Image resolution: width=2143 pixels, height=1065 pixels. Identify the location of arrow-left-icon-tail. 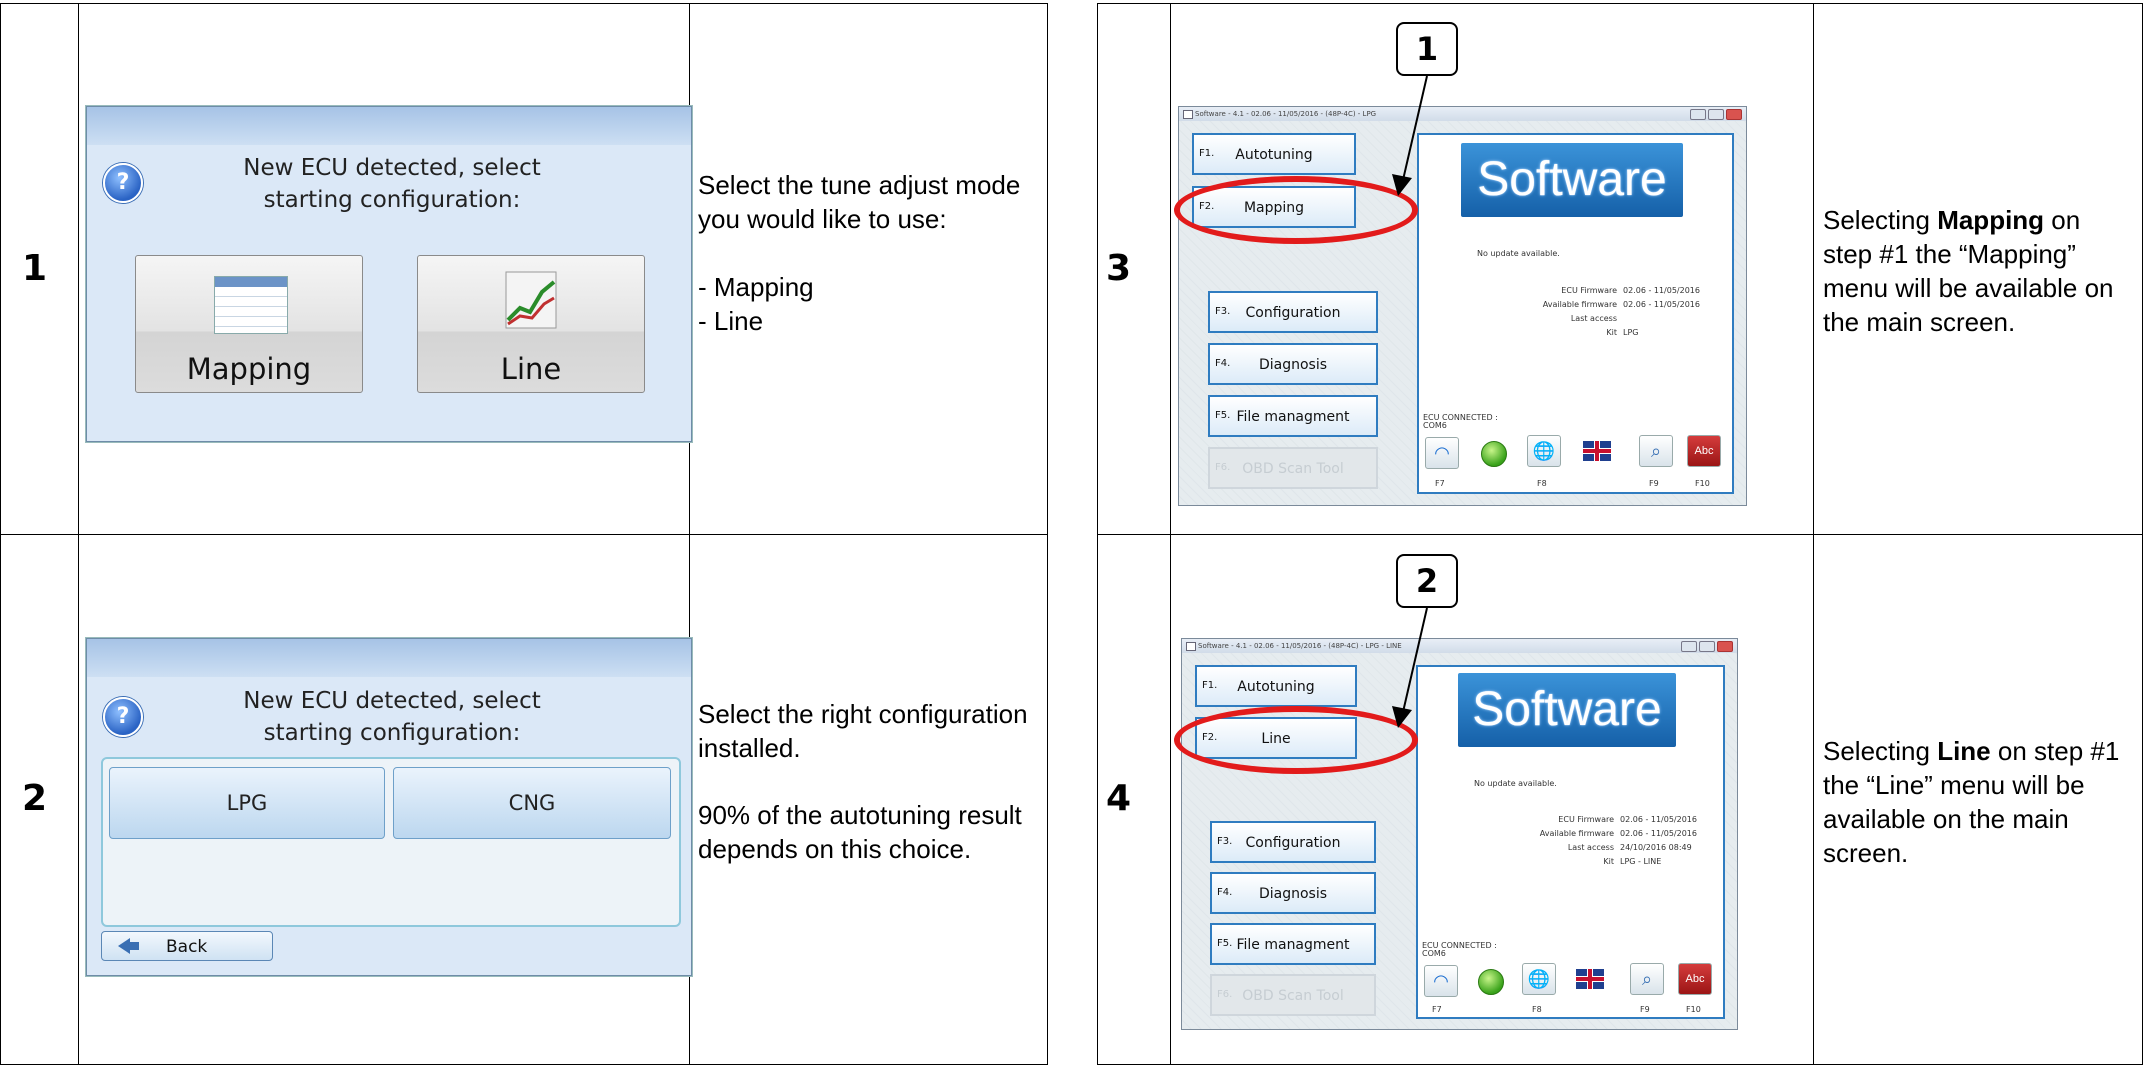
(134, 946).